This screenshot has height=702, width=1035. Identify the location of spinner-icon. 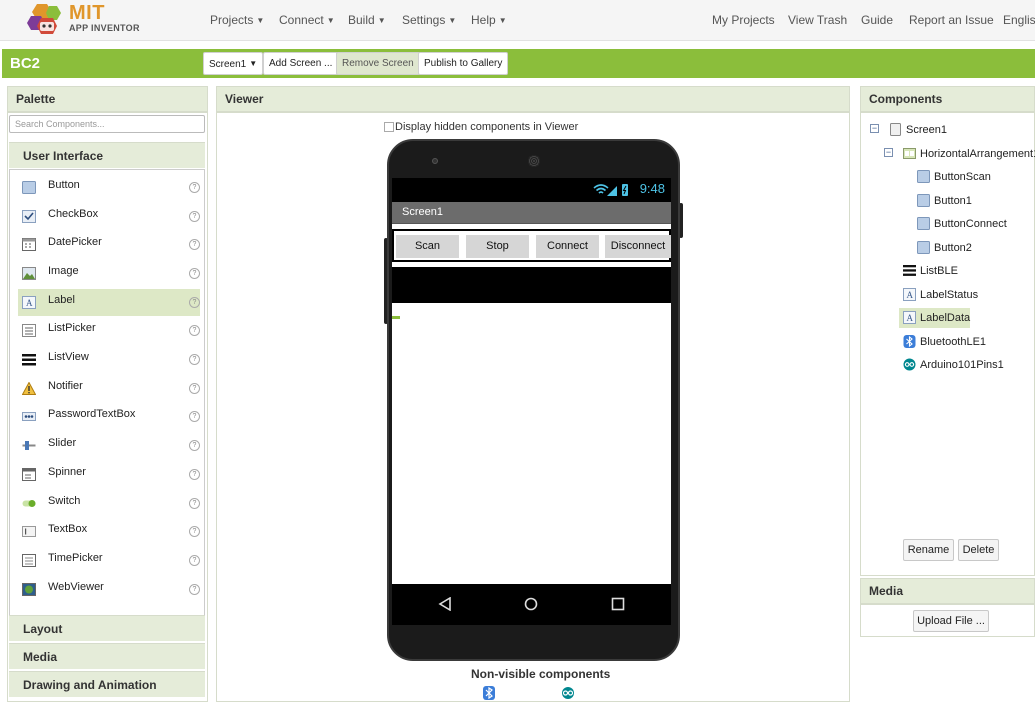
(29, 474).